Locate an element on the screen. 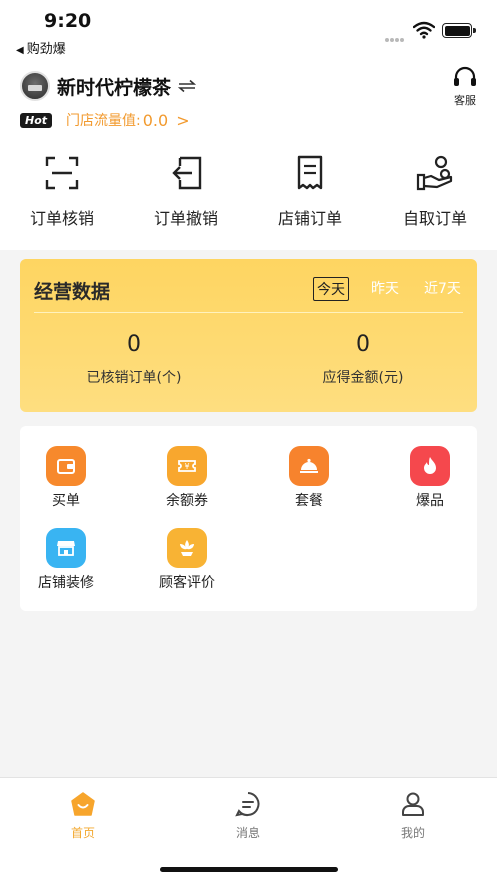 The width and height of the screenshot is (497, 883). tab-label: 我的 is located at coordinates (412, 833).